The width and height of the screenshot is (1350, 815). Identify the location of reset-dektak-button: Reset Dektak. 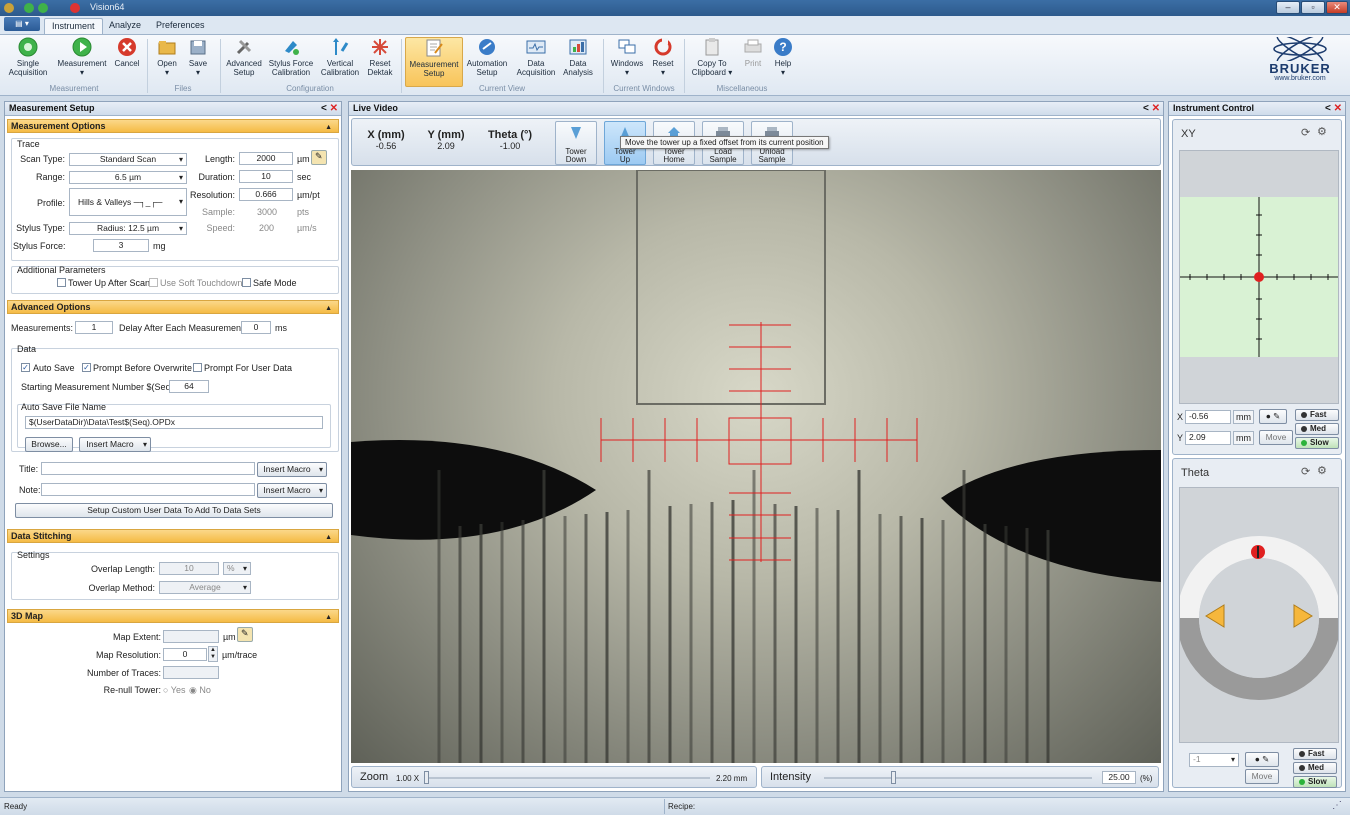
(380, 62).